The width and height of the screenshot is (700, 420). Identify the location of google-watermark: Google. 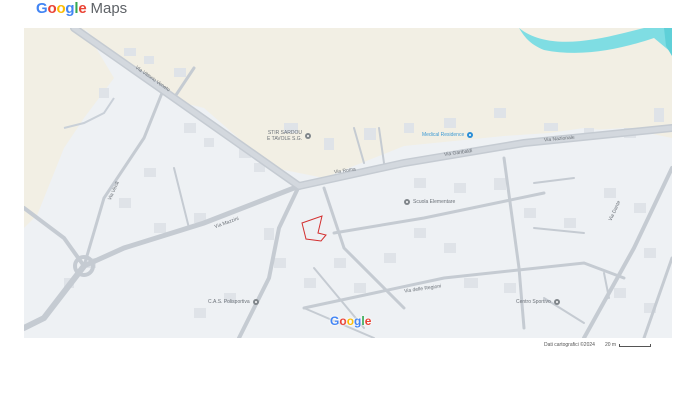
(351, 321).